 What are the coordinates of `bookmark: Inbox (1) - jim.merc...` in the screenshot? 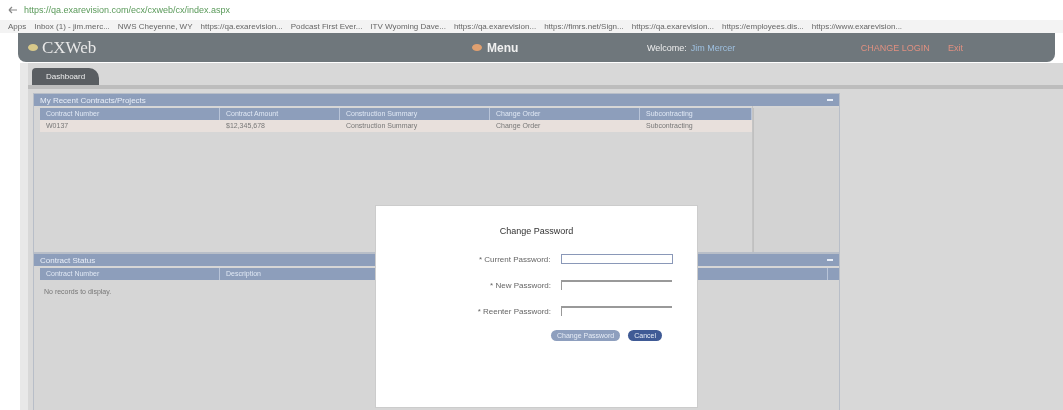 It's located at (72, 26).